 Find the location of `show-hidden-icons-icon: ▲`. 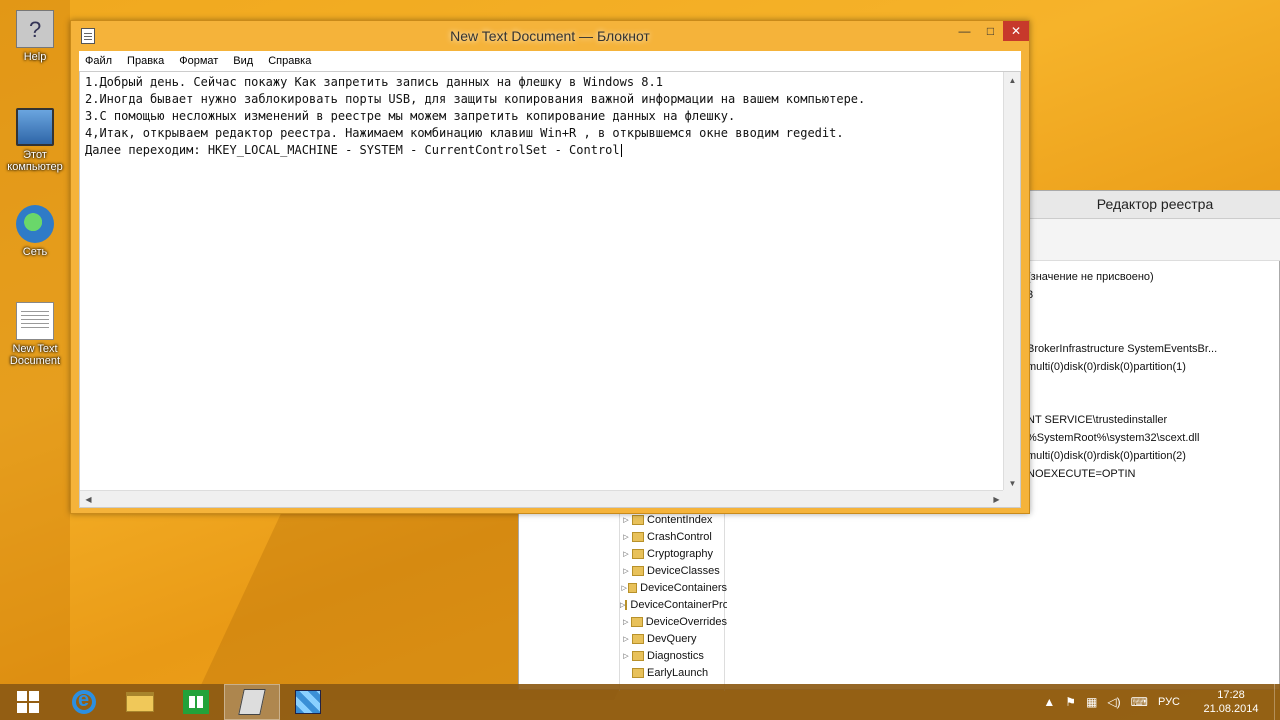

show-hidden-icons-icon: ▲ is located at coordinates (1049, 702).